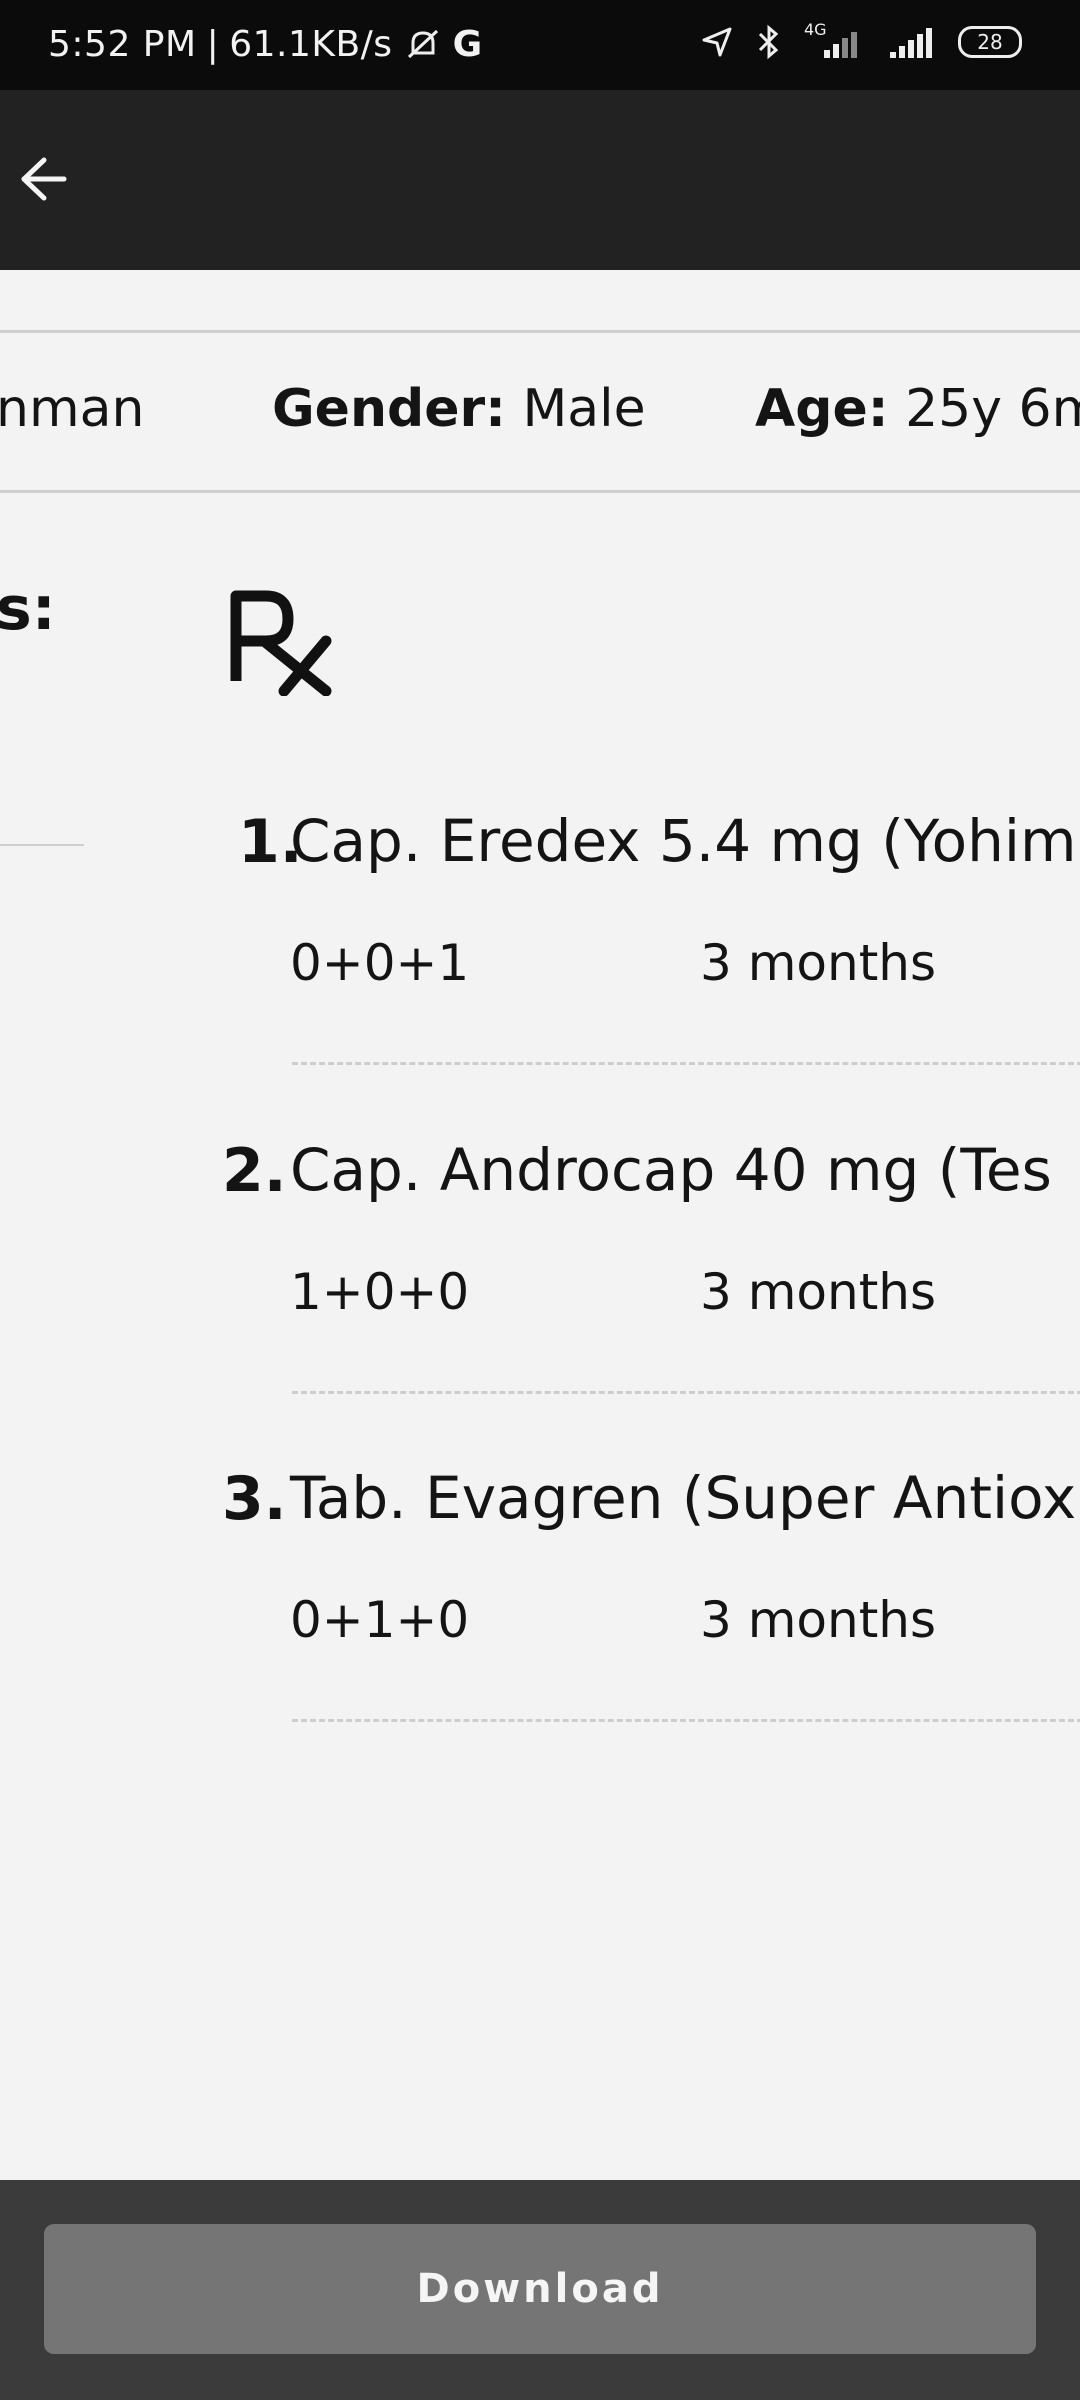 The height and width of the screenshot is (2400, 1080). Describe the element at coordinates (28, 609) in the screenshot. I see `left-heading-fragment: s:` at that location.